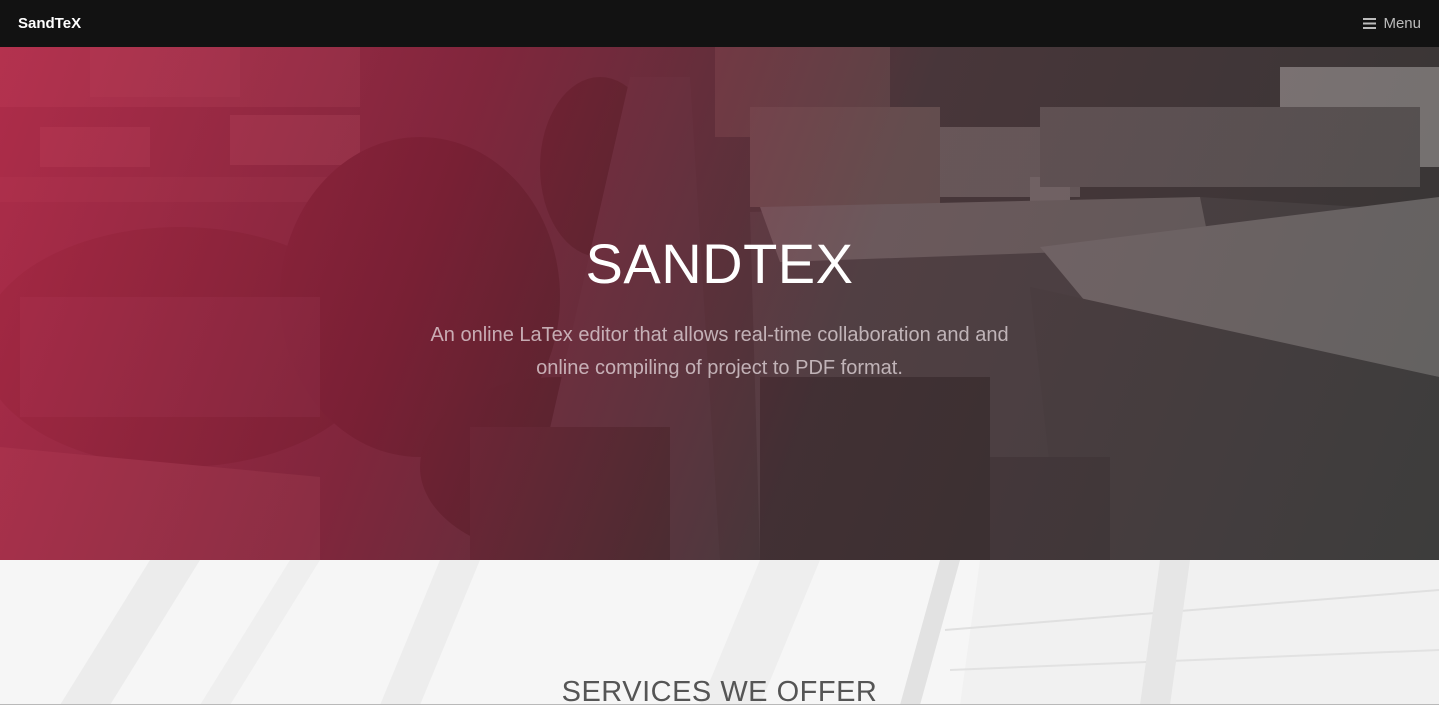 This screenshot has height=705, width=1439. I want to click on services-heading: SERVICES WE OFFER, so click(719, 690).